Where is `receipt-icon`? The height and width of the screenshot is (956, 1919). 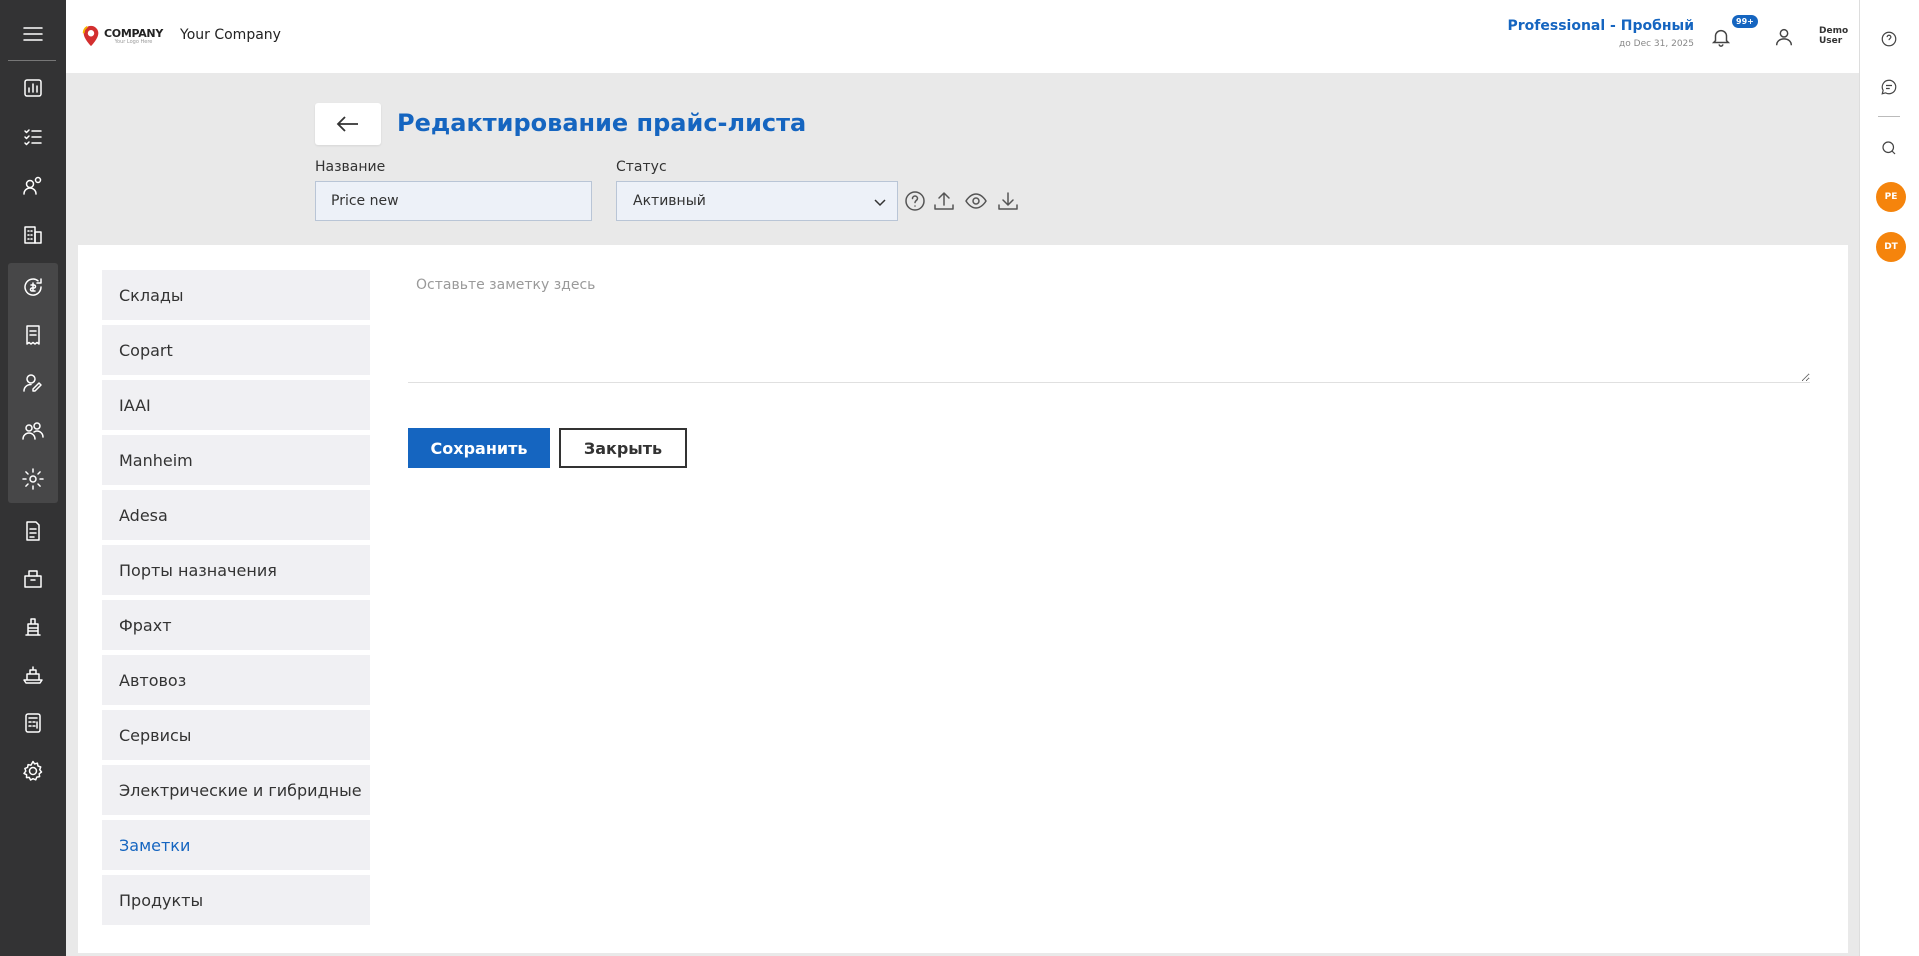
receipt-icon is located at coordinates (33, 335).